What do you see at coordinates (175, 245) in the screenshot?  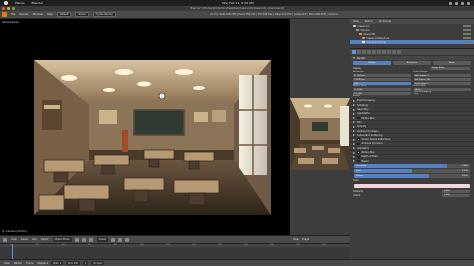 I see `timeline-ruler: 0 20 40 60 80 100 120 140 160 180 200 220 240` at bounding box center [175, 245].